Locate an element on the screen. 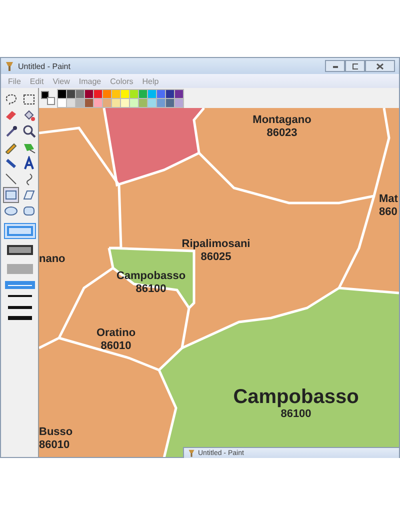 The image size is (400, 517). picker-icon is located at coordinates (11, 131).